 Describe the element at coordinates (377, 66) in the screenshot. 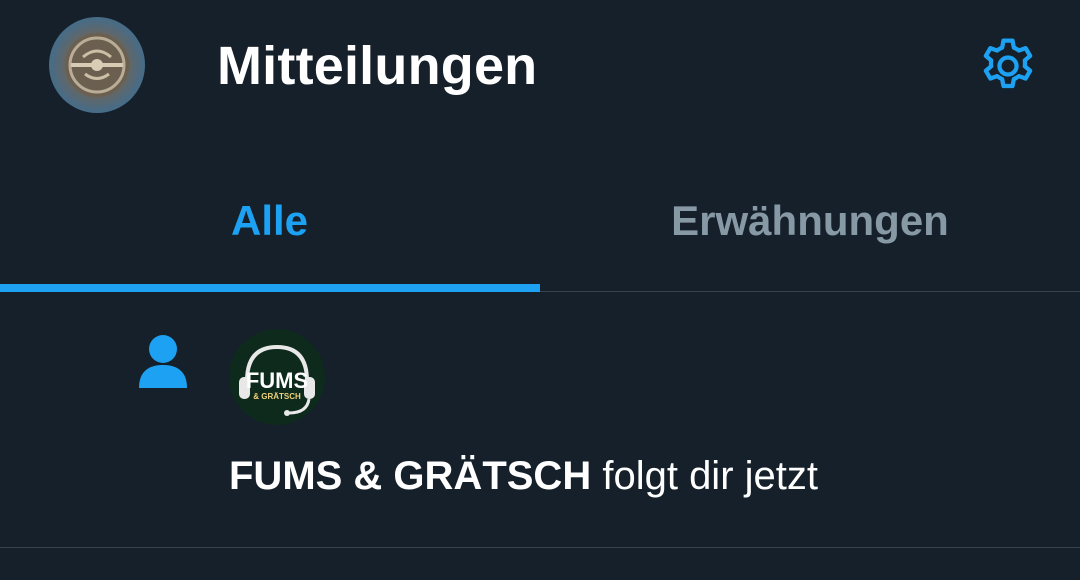

I see `page-title: Mitteilungen` at that location.